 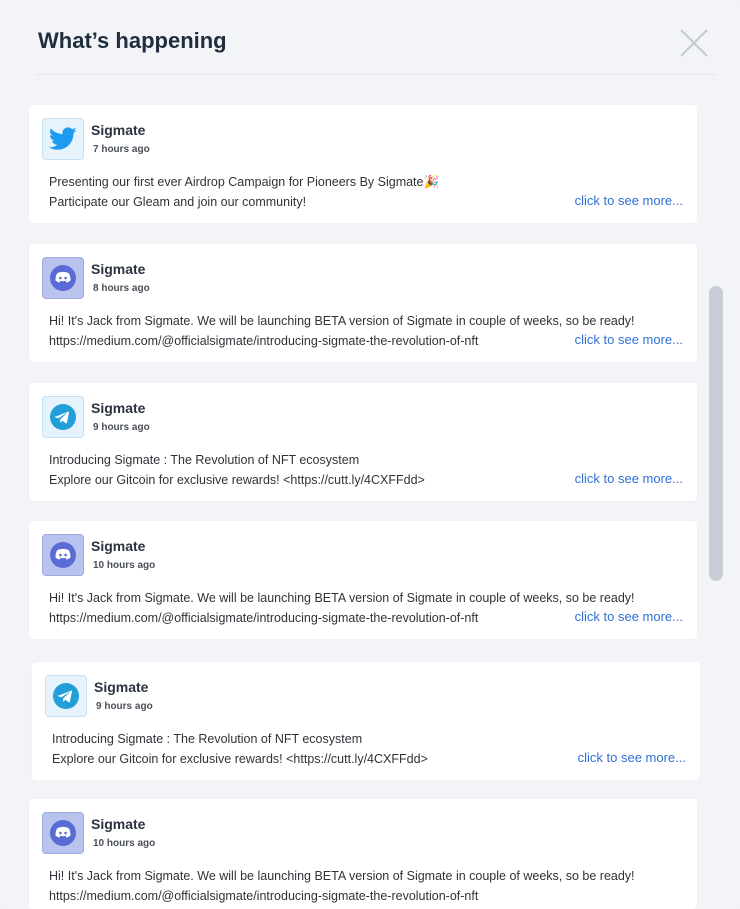 What do you see at coordinates (121, 149) in the screenshot?
I see `post-time: 7 hours ago` at bounding box center [121, 149].